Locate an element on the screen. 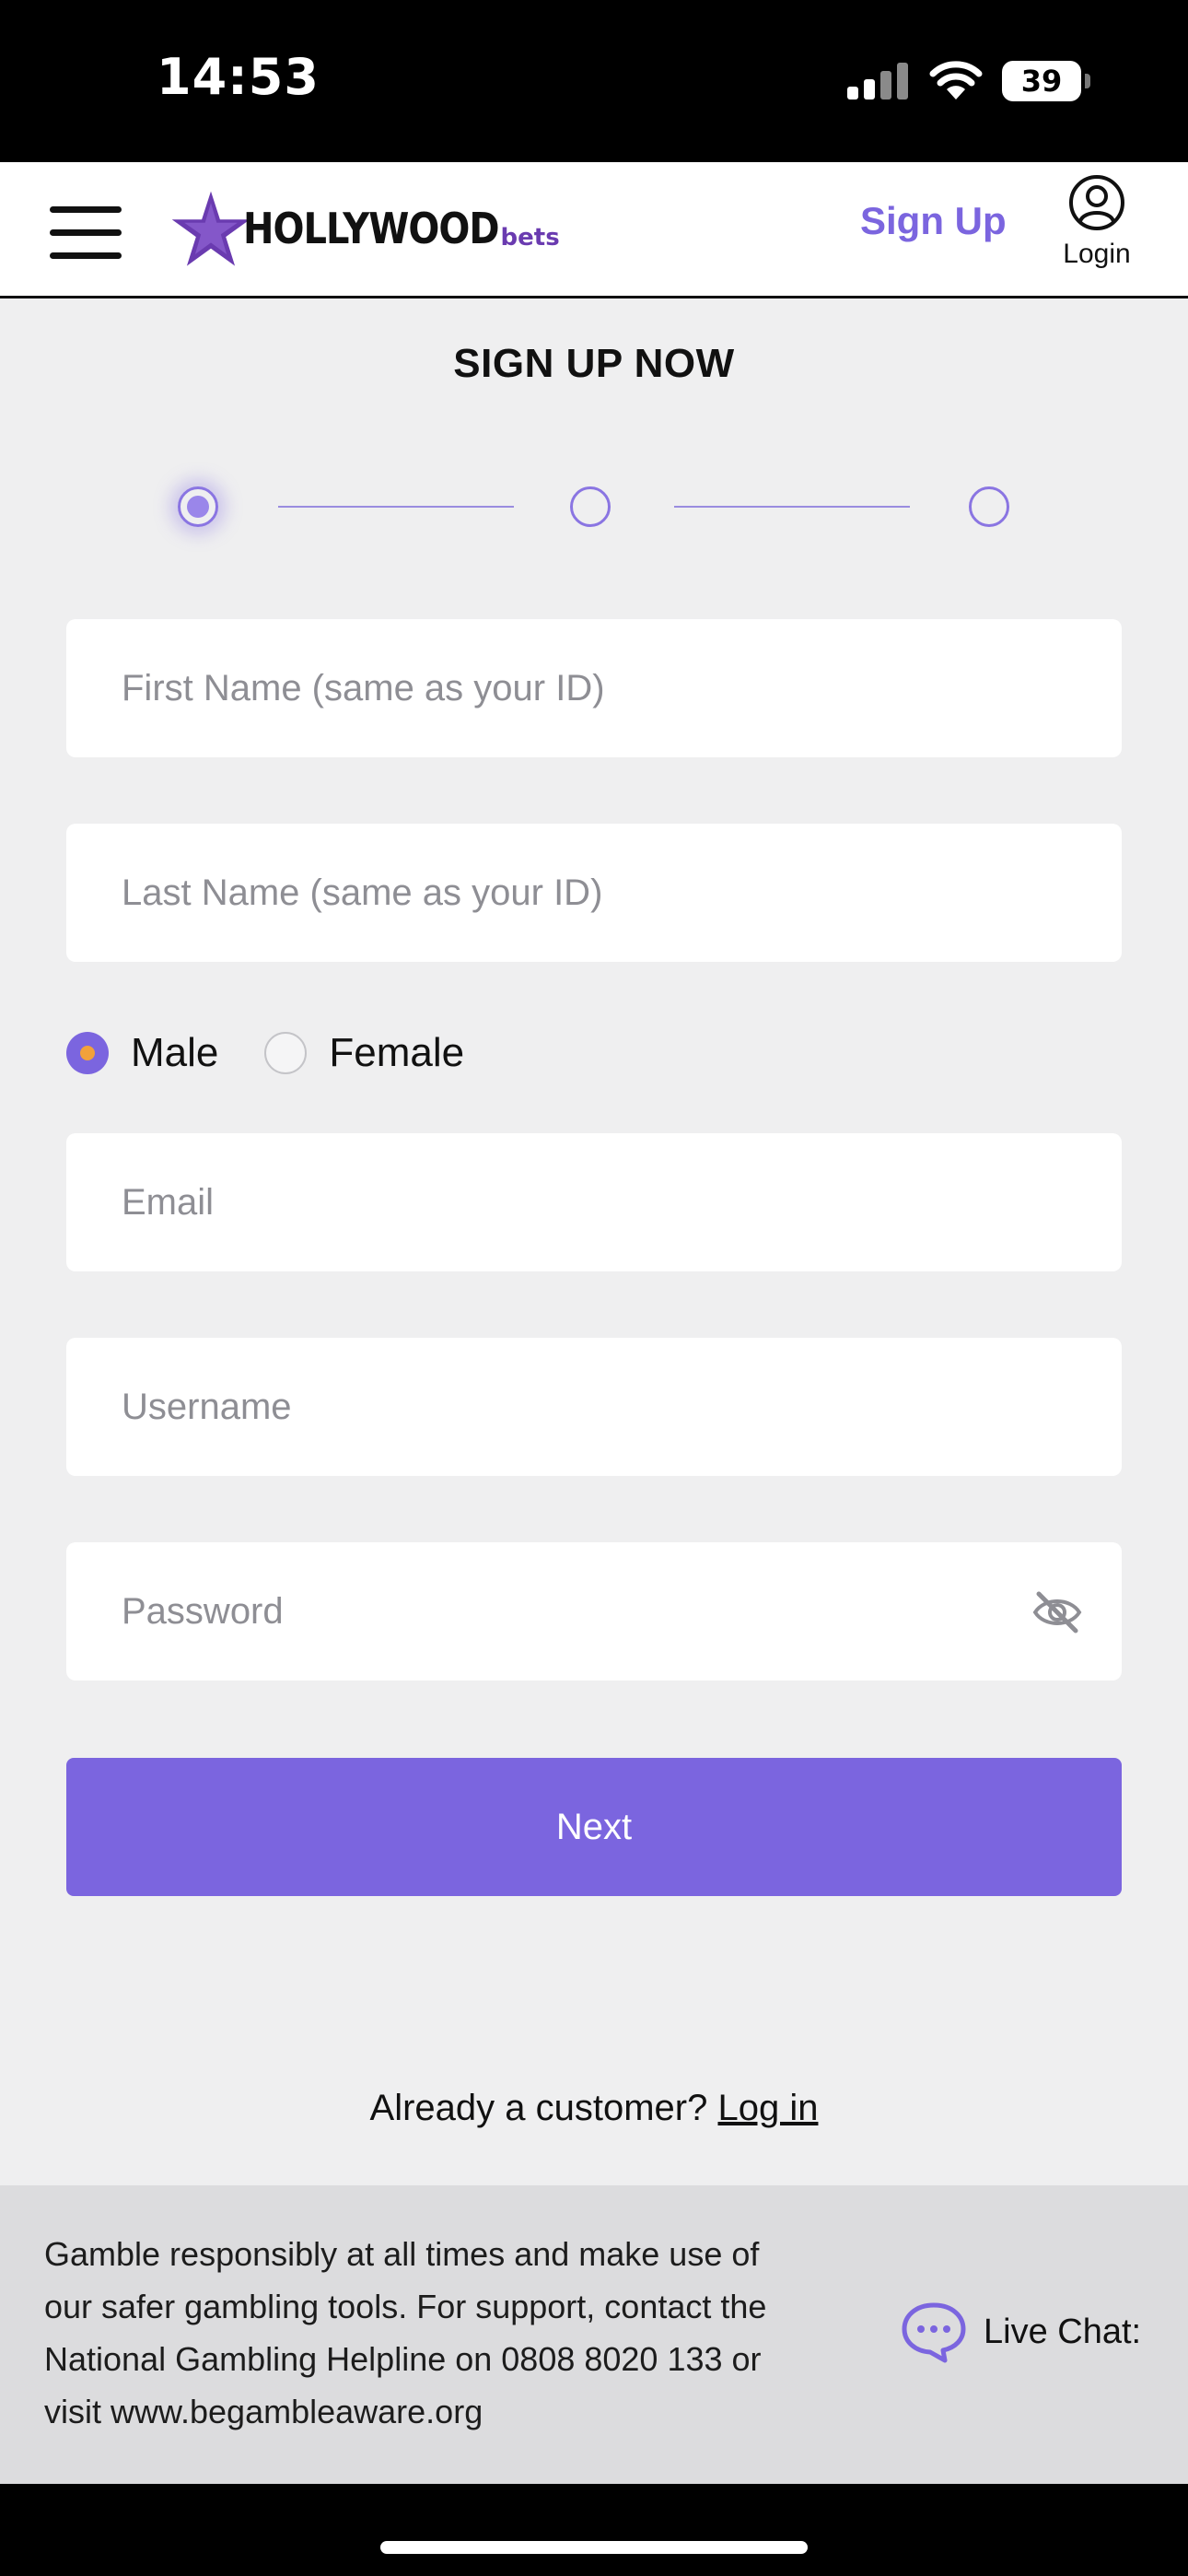 This screenshot has height=2576, width=1188. login-label: Login is located at coordinates (1097, 254).